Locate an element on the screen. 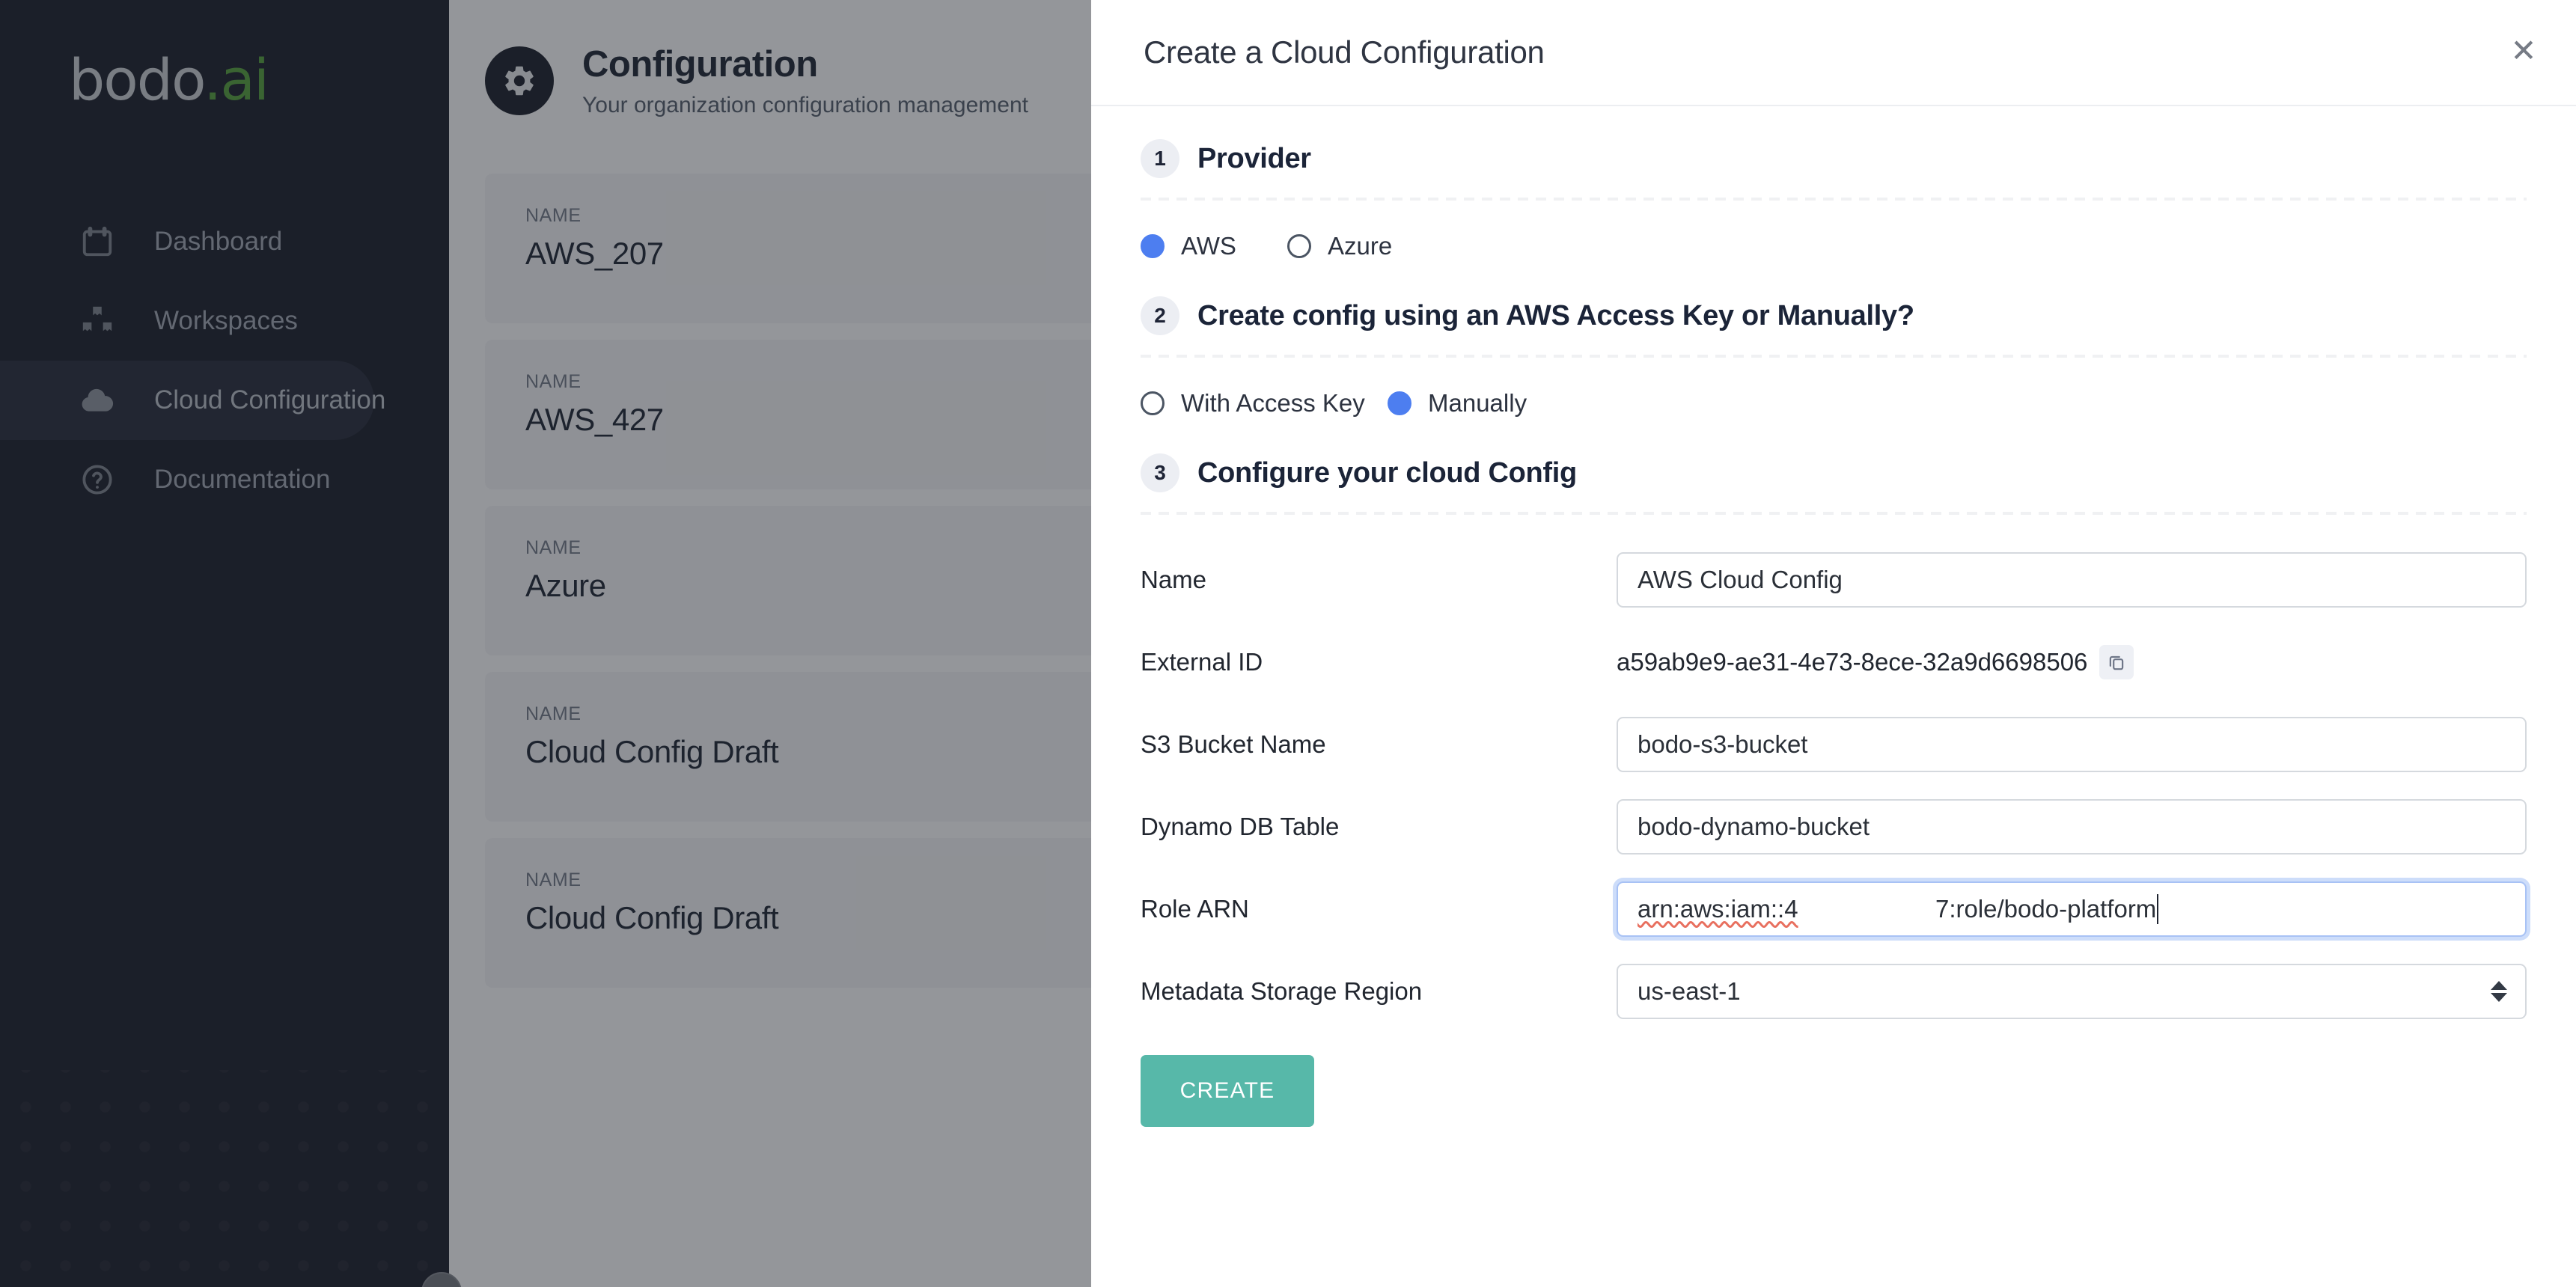 This screenshot has height=1287, width=2576. name-label: Name is located at coordinates (1174, 579).